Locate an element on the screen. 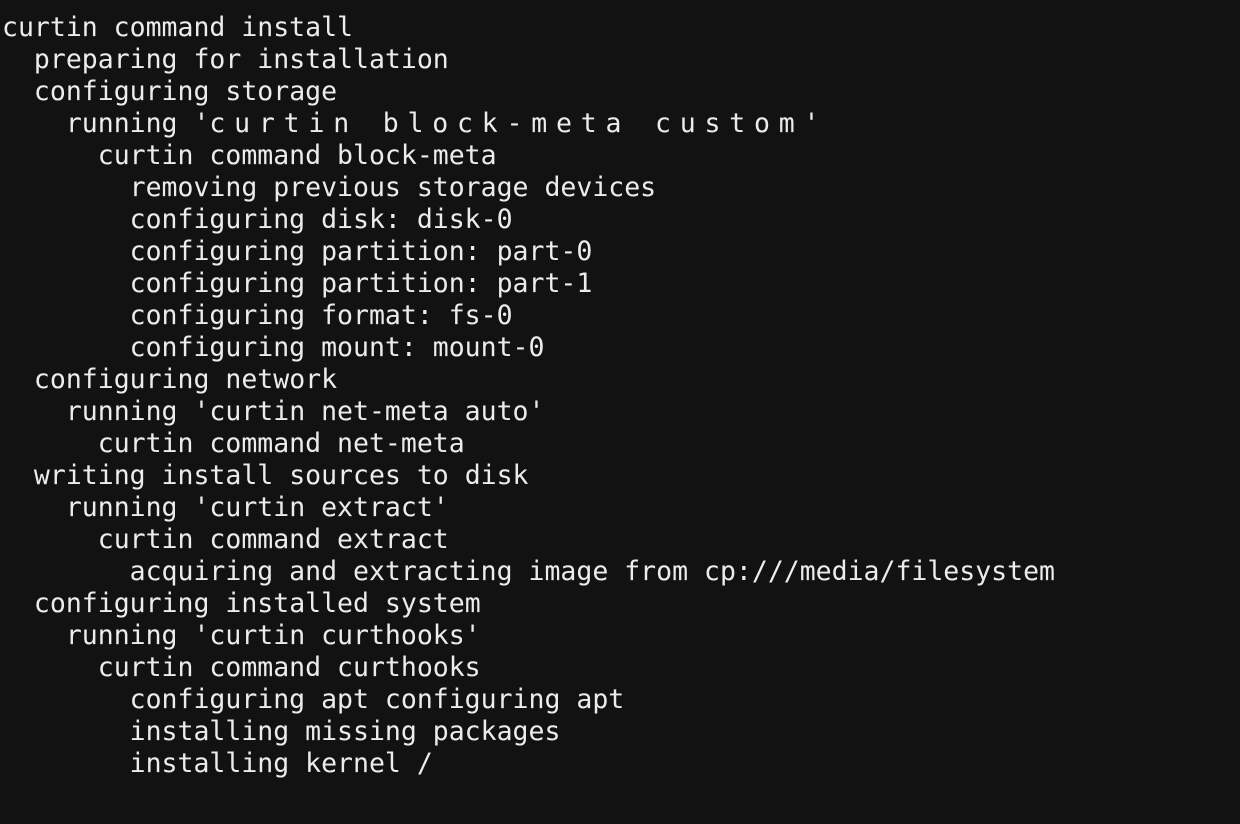 This screenshot has height=824, width=1240. log-line: configuring installed system is located at coordinates (620, 604).